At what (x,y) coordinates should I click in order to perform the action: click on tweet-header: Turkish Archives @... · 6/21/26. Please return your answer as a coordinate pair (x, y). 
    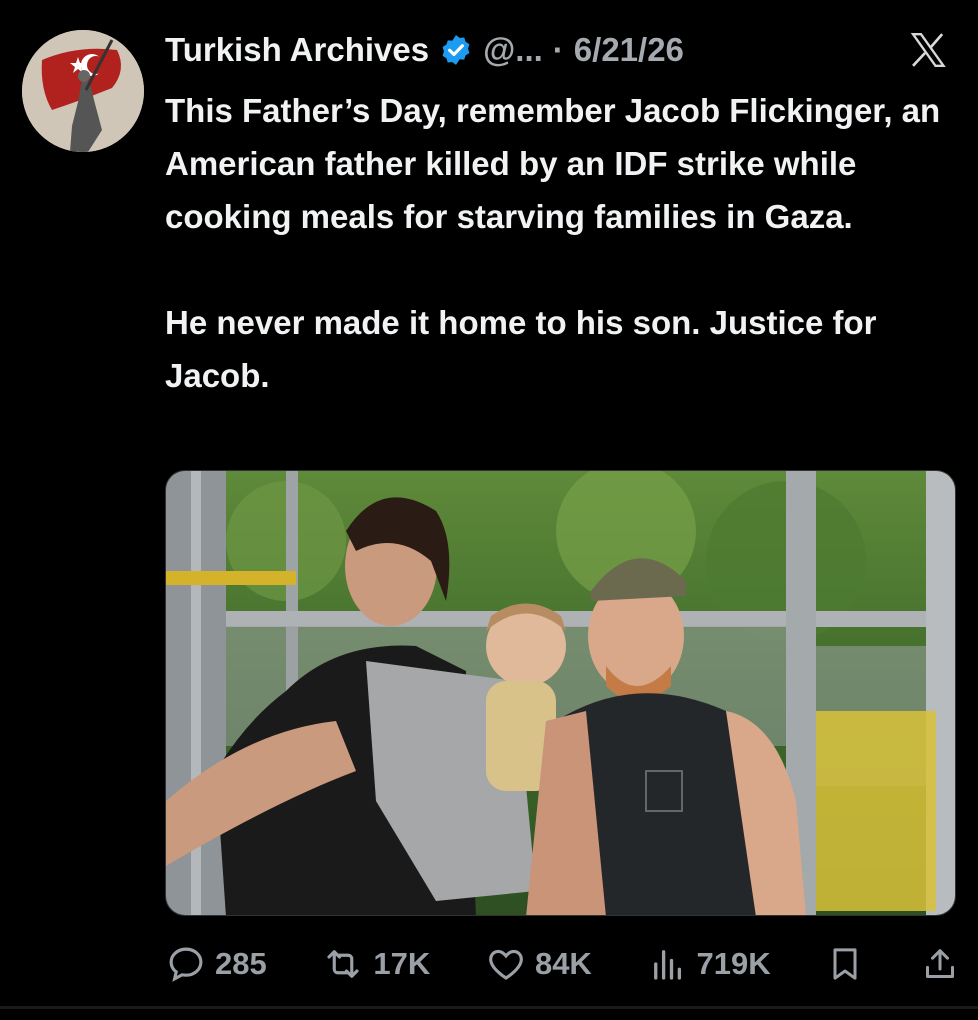
    Looking at the image, I should click on (424, 50).